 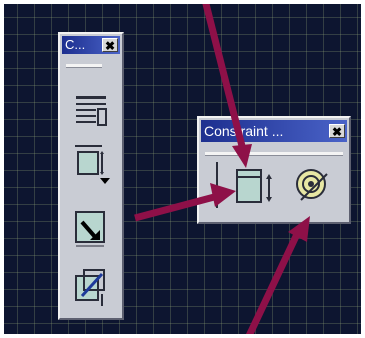 I want to click on lines-table-icon, so click(x=91, y=112).